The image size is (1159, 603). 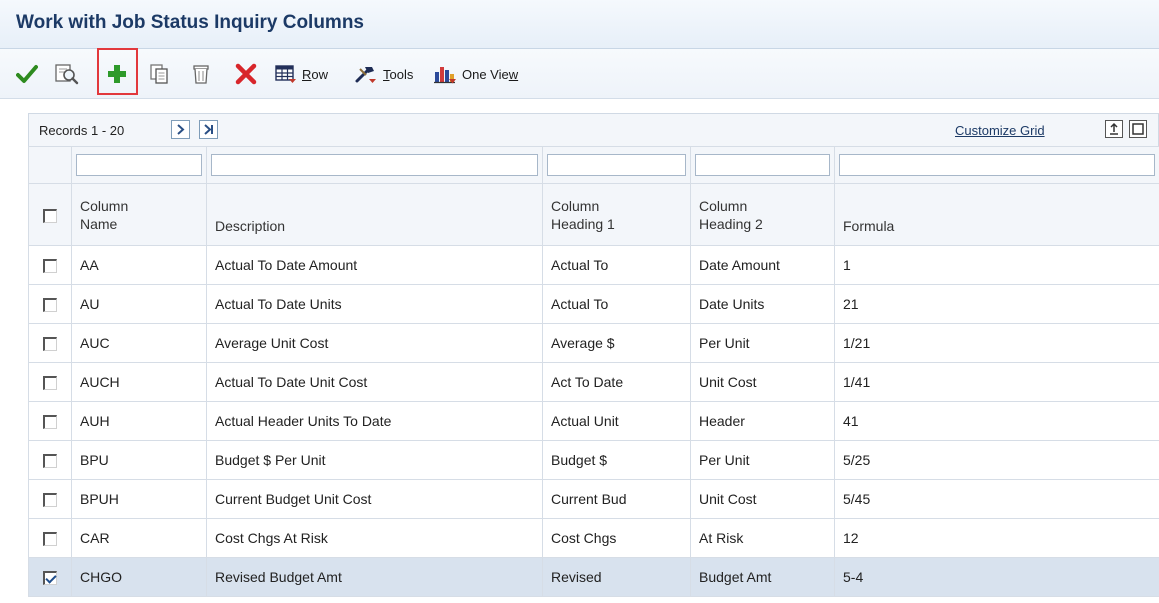 I want to click on filter-formula-input, so click(x=997, y=165).